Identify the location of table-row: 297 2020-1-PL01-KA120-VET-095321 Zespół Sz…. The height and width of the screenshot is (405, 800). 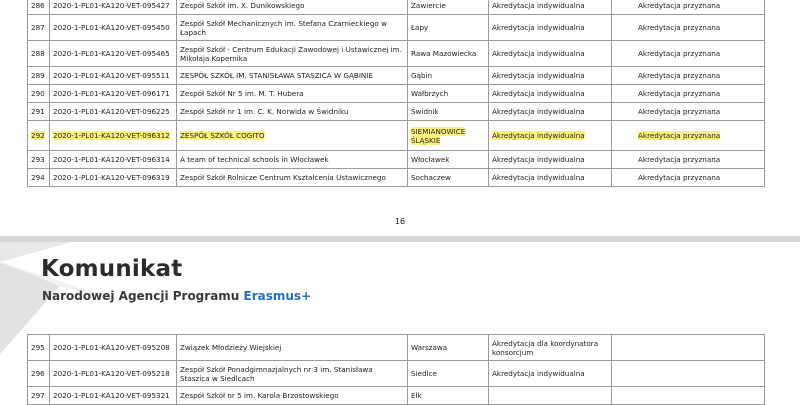
(396, 395).